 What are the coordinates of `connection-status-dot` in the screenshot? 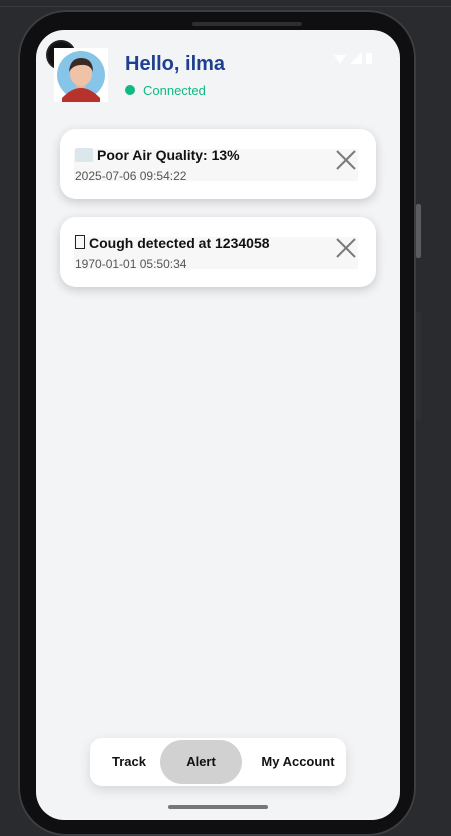 It's located at (130, 90).